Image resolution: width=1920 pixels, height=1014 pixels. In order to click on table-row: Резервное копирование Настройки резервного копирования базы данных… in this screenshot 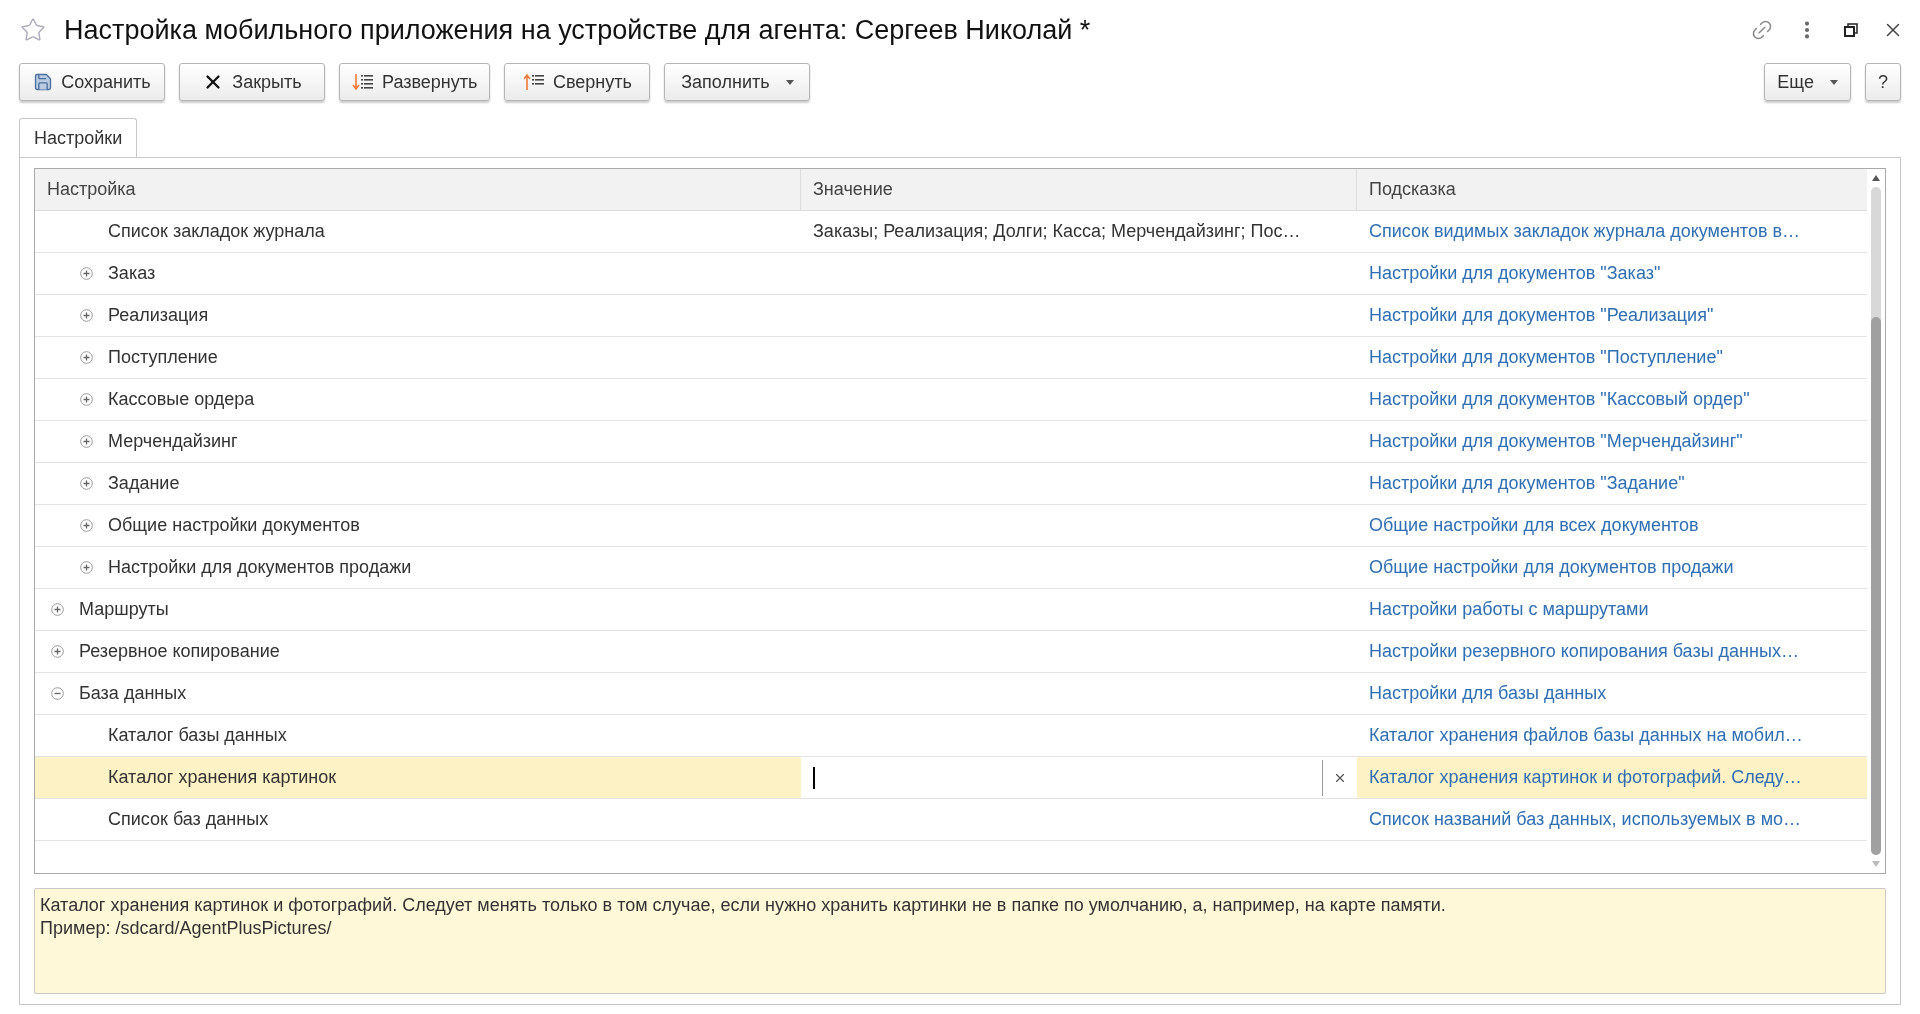, I will do `click(951, 652)`.